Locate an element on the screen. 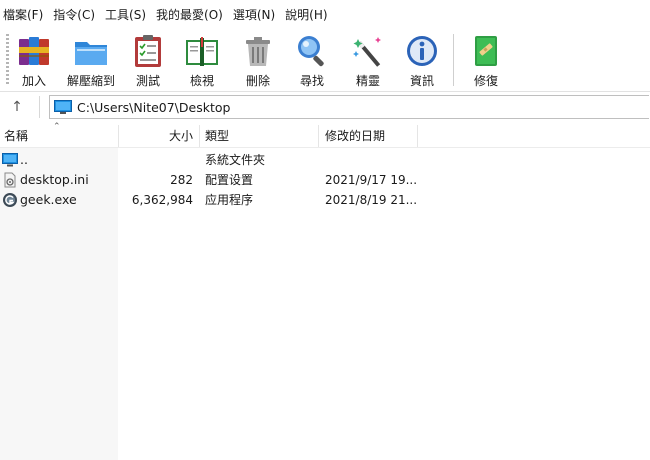 This screenshot has height=460, width=650. wizard-button: 精靈 is located at coordinates (368, 60).